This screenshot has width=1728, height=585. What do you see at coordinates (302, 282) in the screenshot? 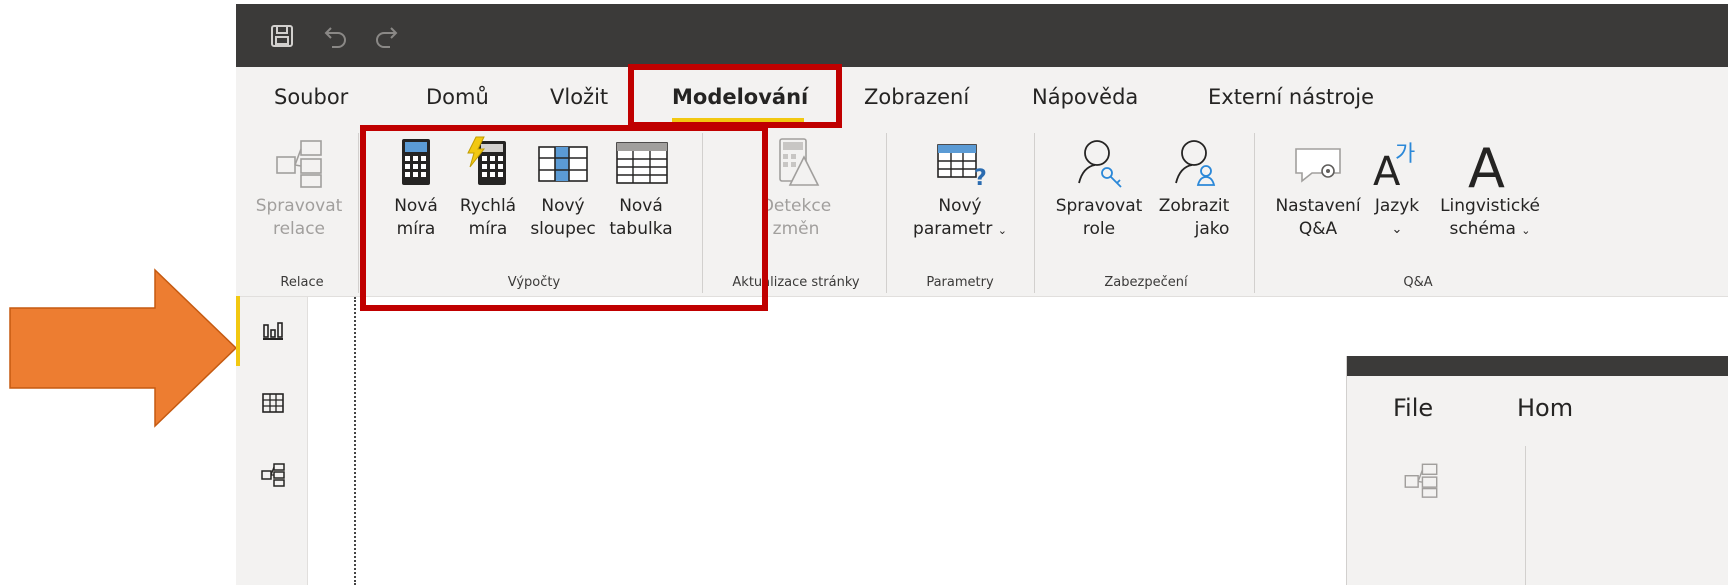
I see `group-label-relace: Relace` at bounding box center [302, 282].